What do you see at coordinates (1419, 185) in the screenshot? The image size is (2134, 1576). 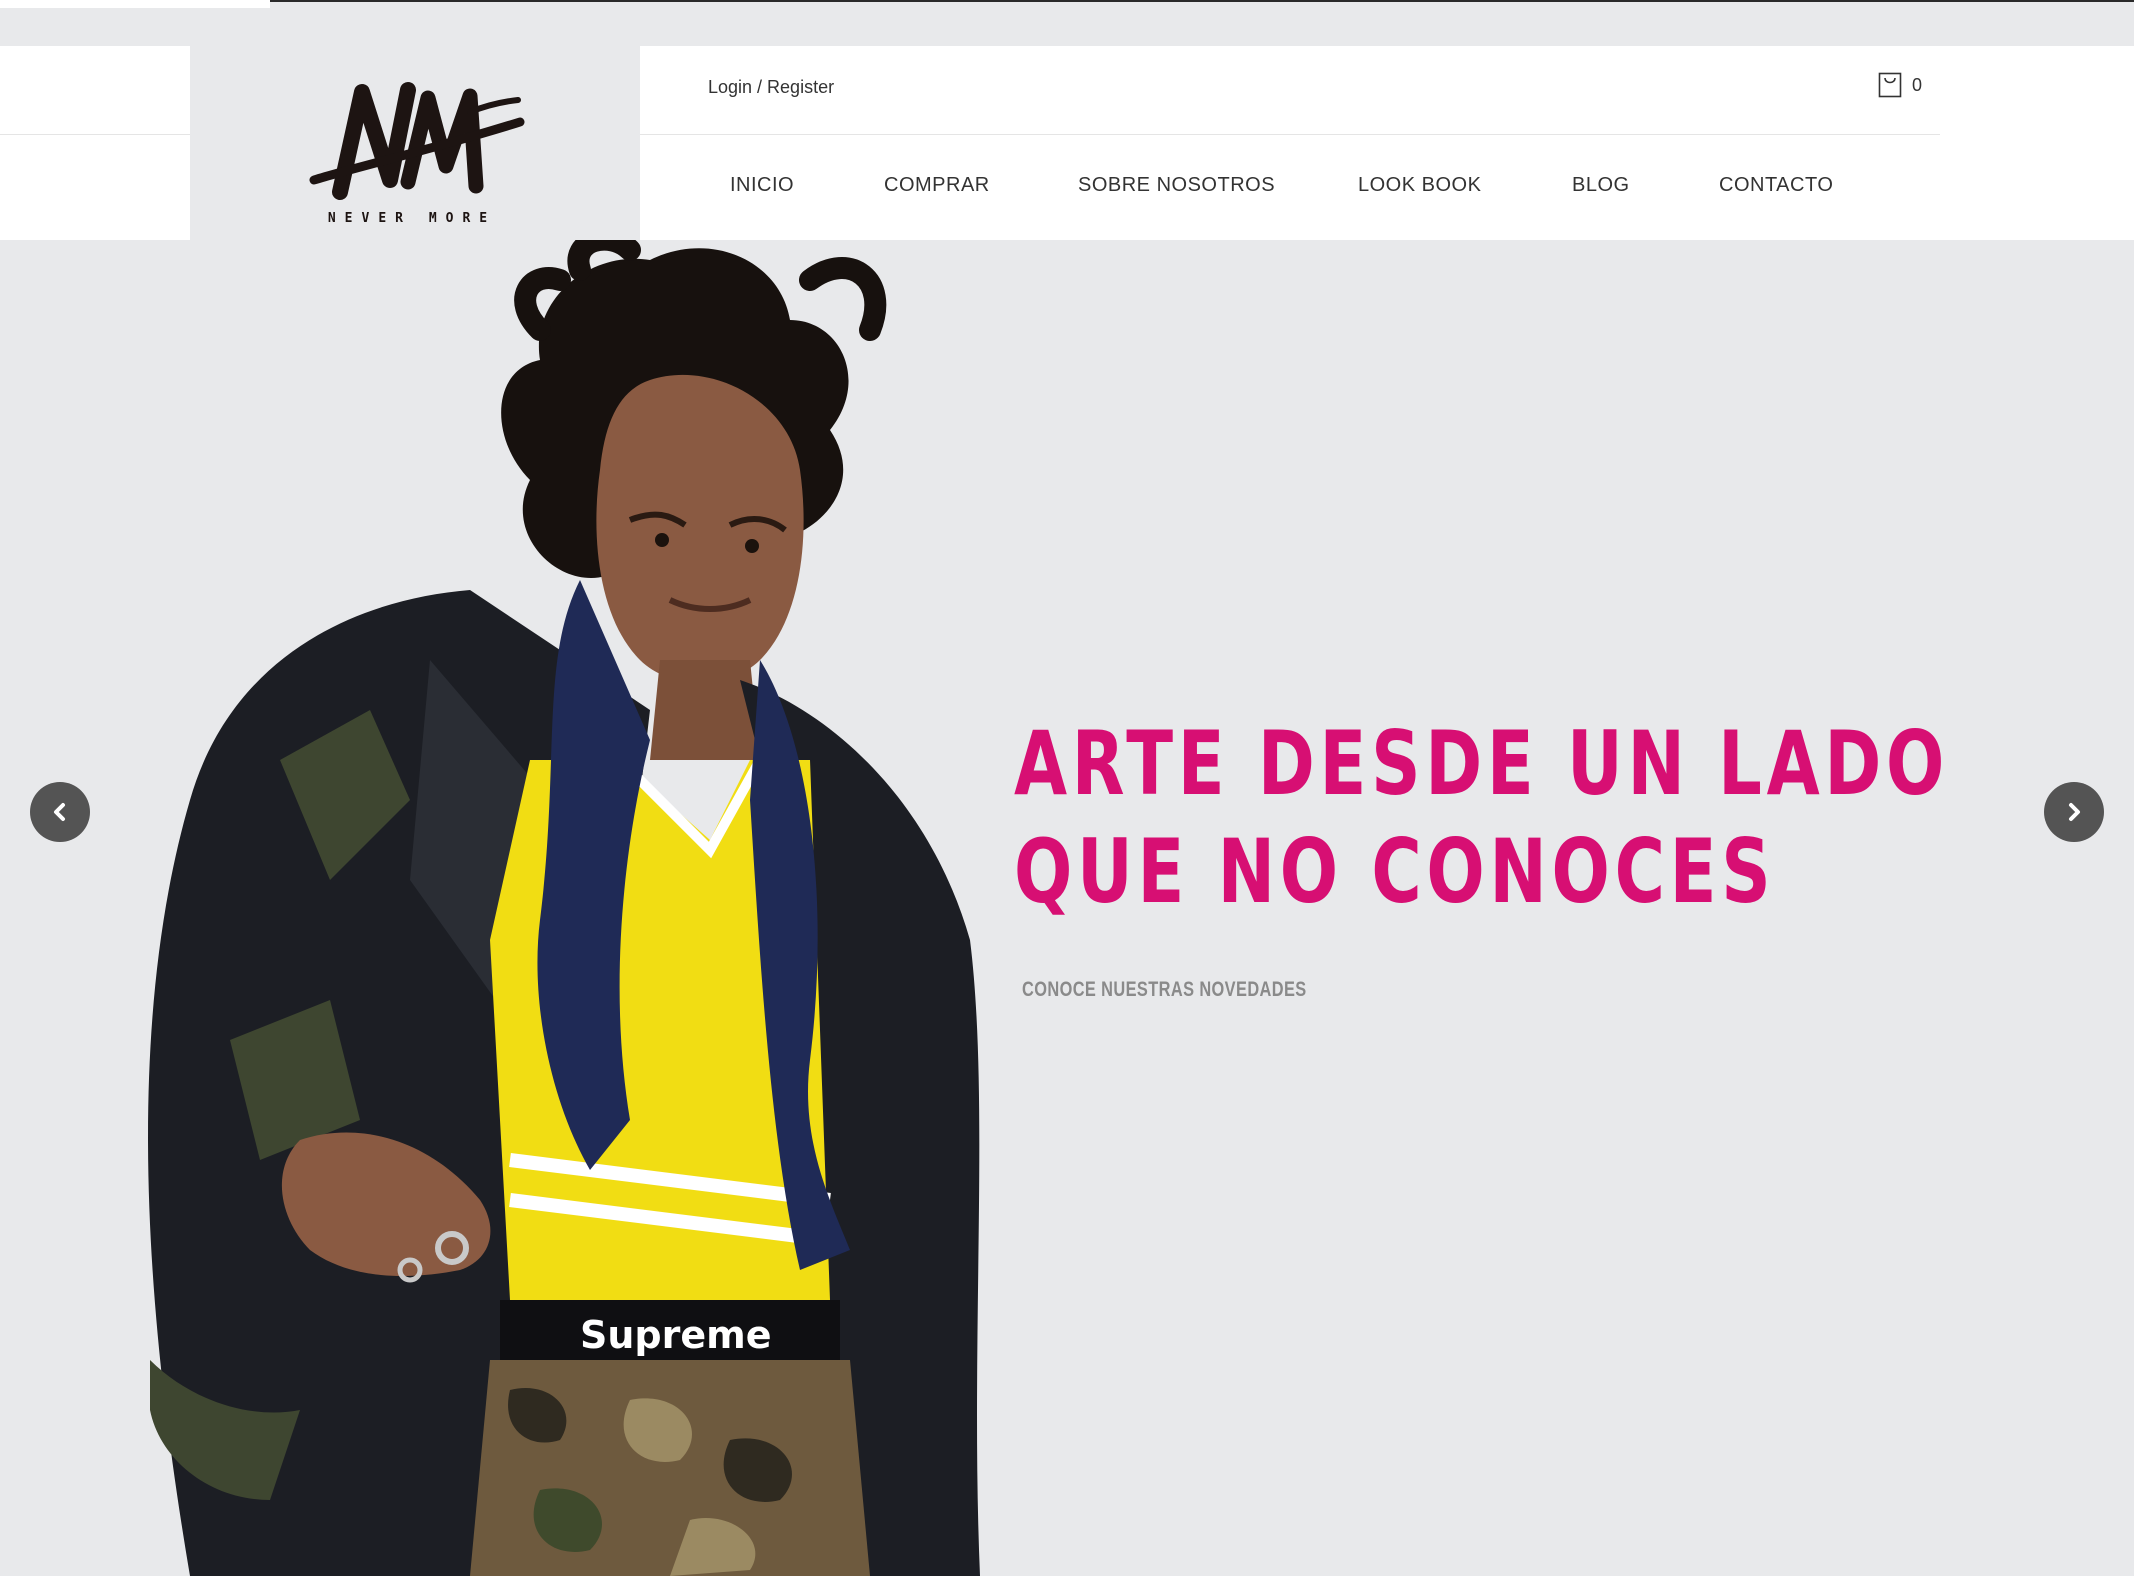 I see `nav-item-look-book: LOOK BOOK` at bounding box center [1419, 185].